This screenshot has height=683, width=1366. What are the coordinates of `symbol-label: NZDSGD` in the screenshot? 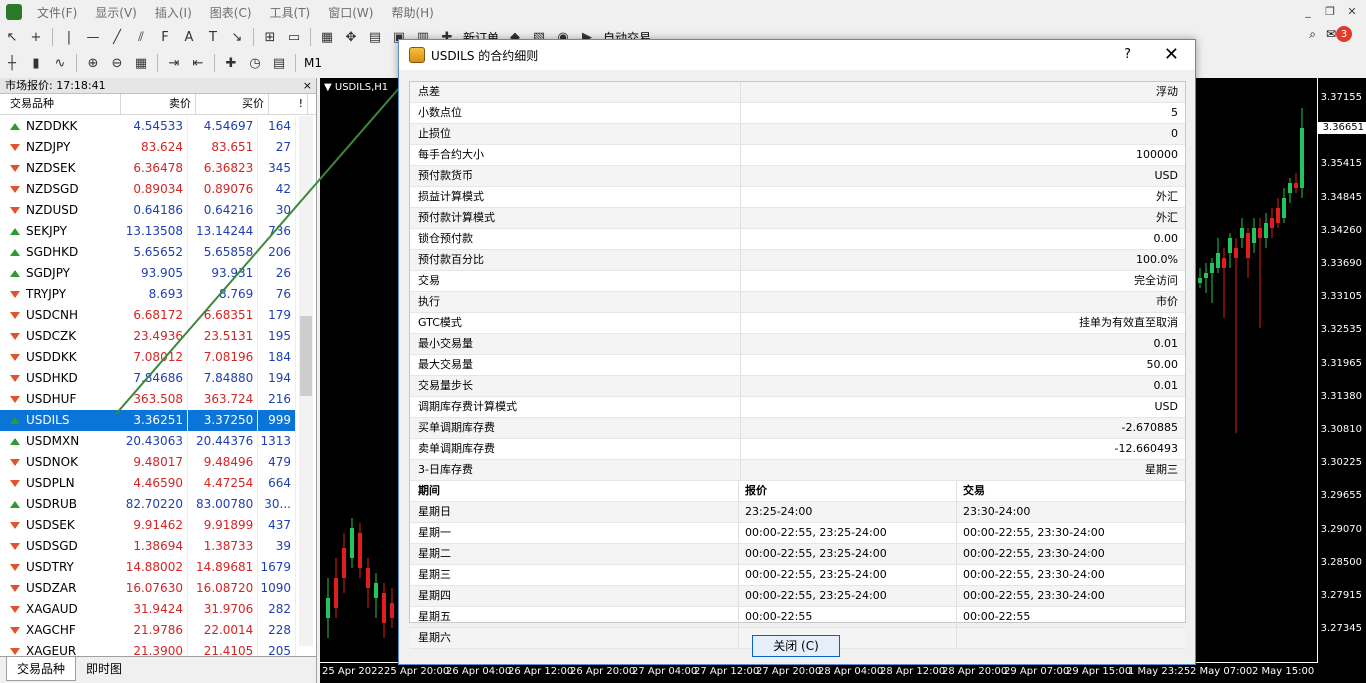 It's located at (52, 189).